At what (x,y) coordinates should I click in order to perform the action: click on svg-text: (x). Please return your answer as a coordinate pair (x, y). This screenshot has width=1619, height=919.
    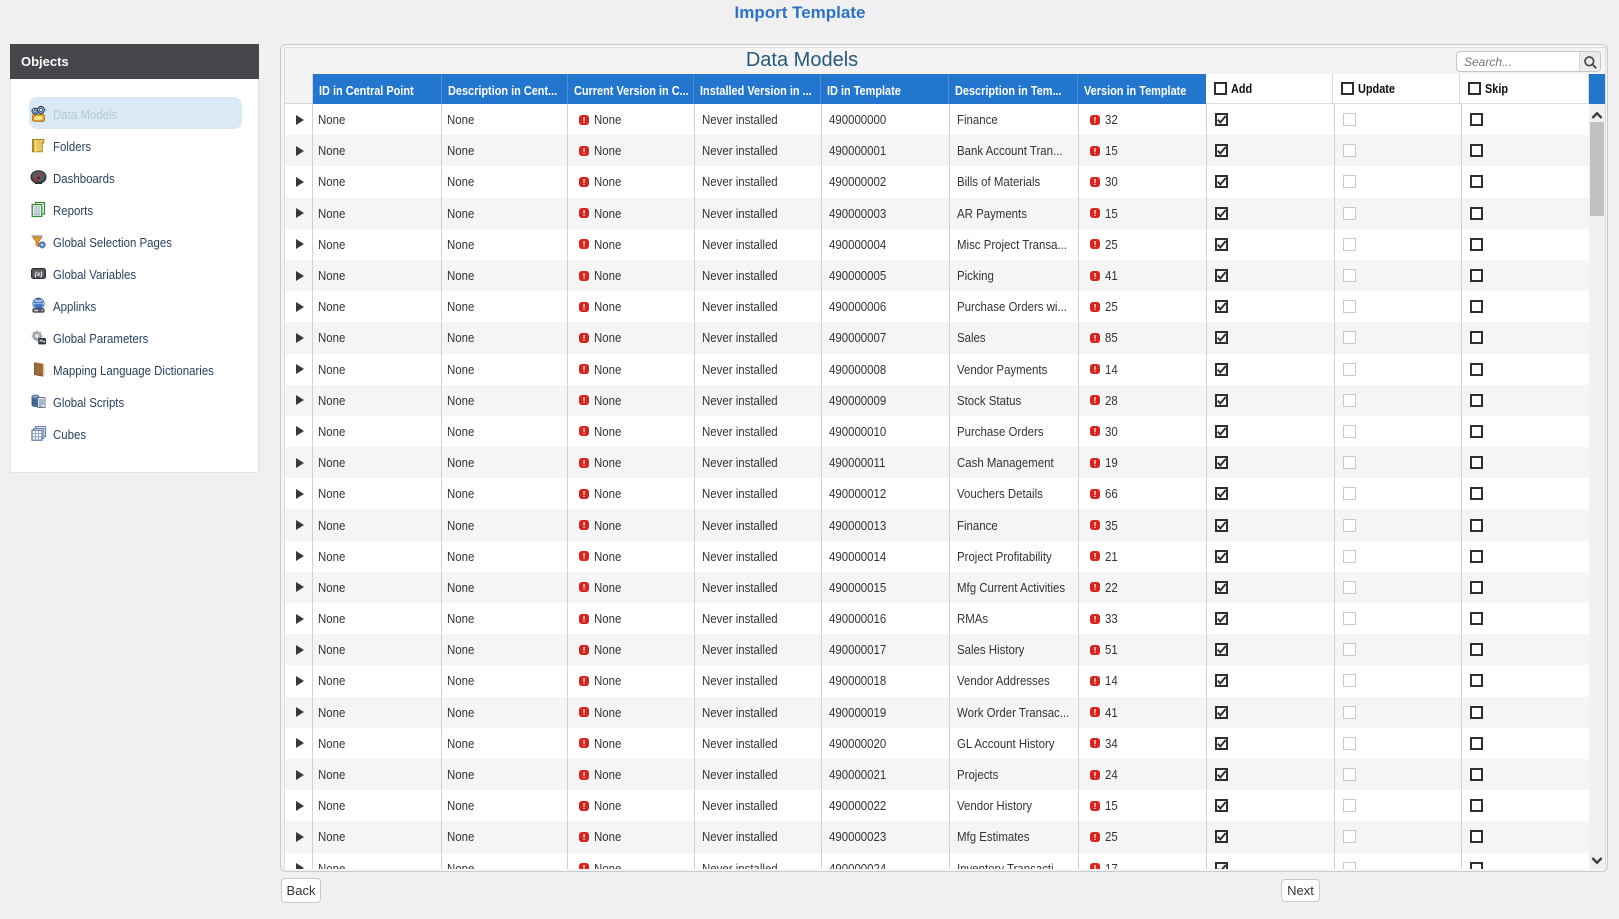
    Looking at the image, I should click on (39, 274).